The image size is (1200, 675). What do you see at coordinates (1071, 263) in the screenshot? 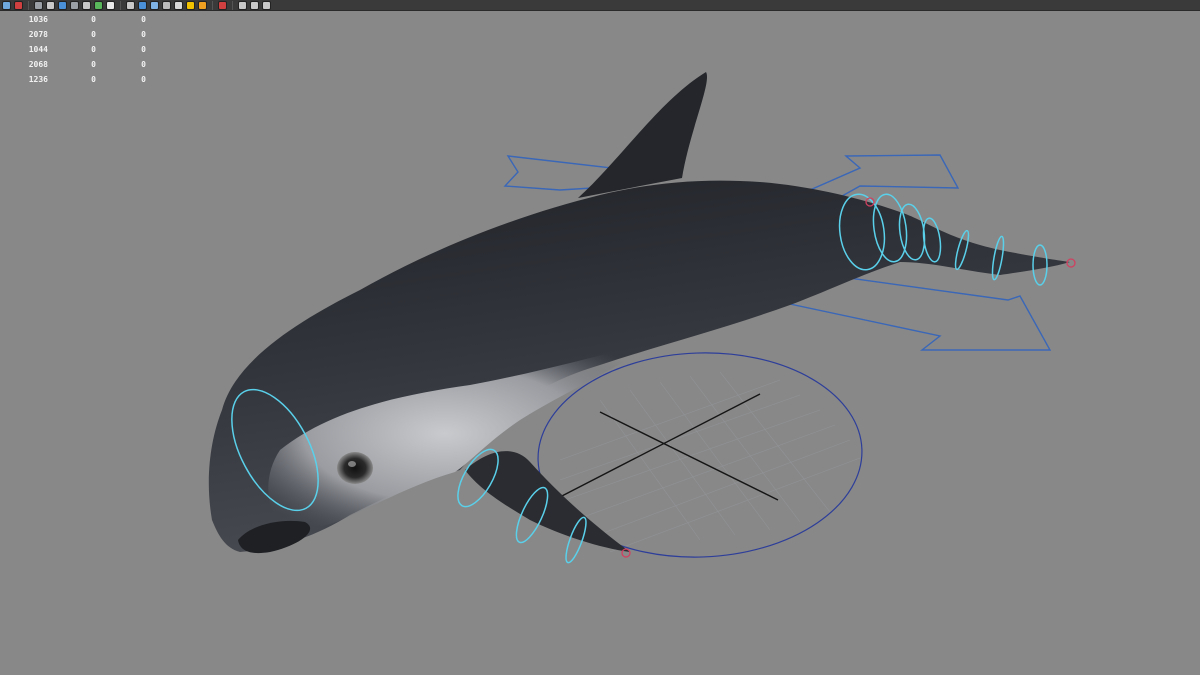
I see `tail-tip-locator` at bounding box center [1071, 263].